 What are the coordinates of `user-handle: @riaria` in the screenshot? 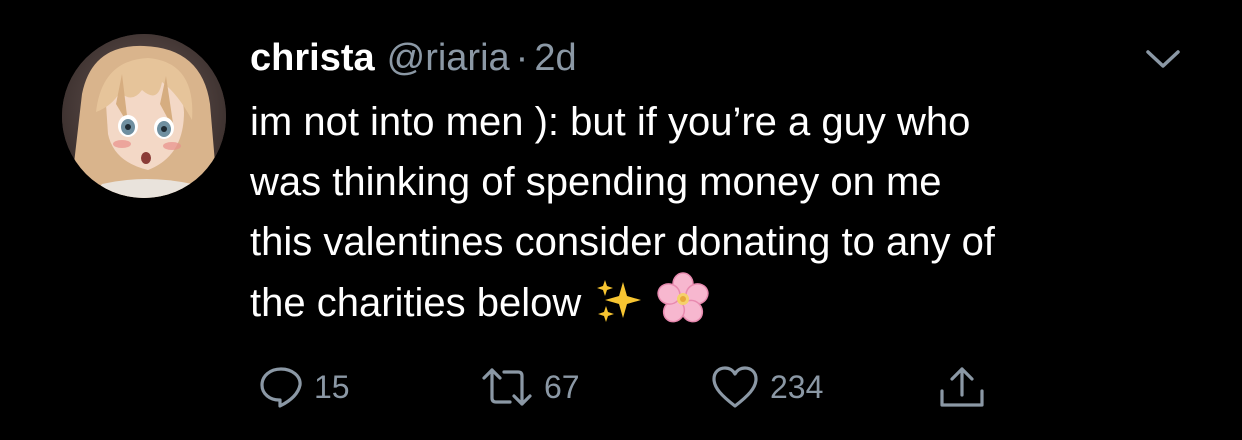 It's located at (448, 58).